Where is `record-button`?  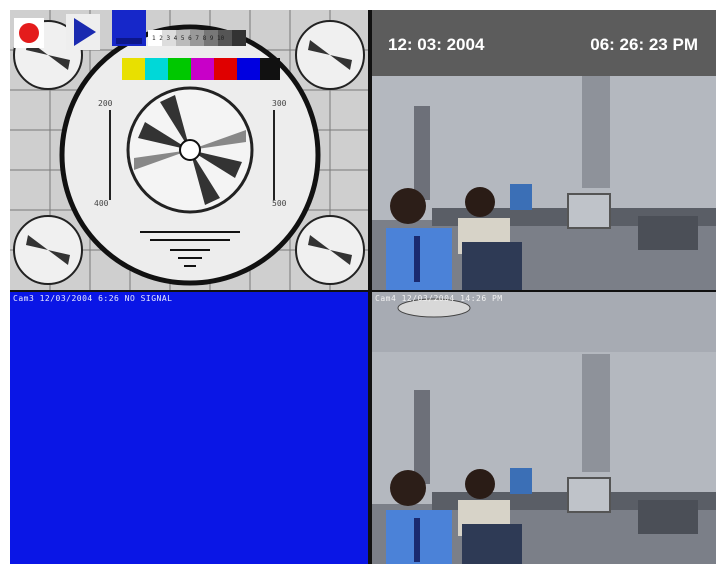 record-button is located at coordinates (29, 33).